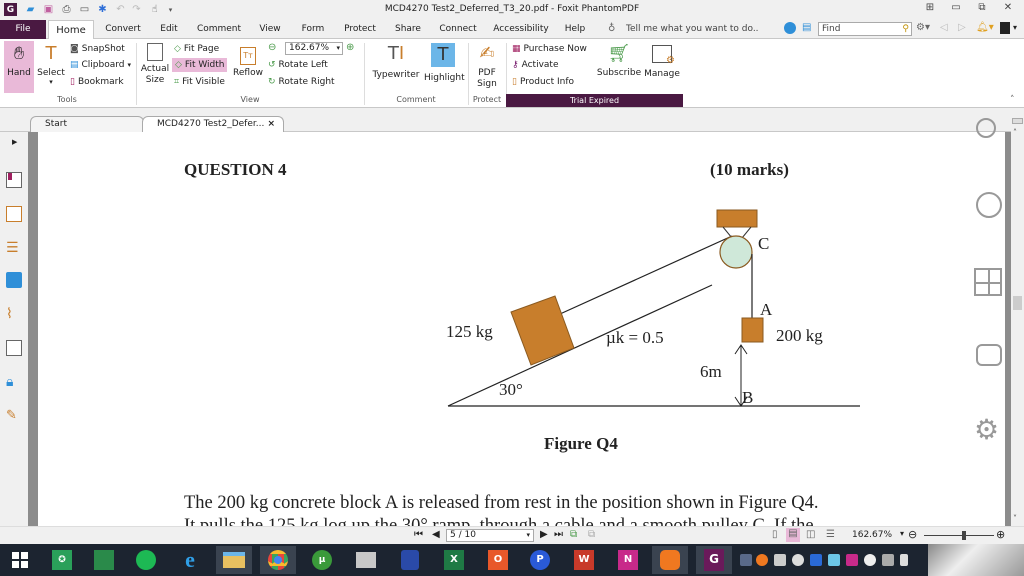 This screenshot has width=1024, height=576. Describe the element at coordinates (490, 535) in the screenshot. I see `page-number-input: 5 / 10 ▾` at that location.